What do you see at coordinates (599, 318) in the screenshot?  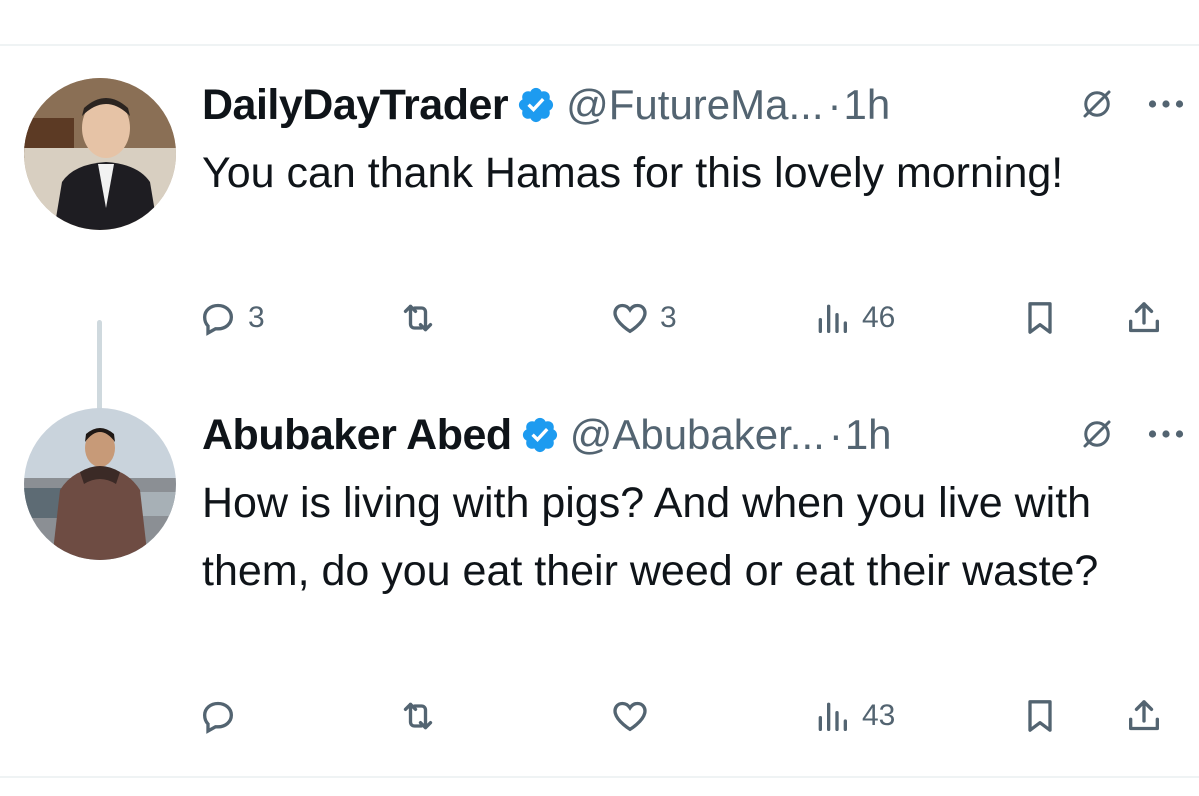 I see `action-bar: 3 3 46` at bounding box center [599, 318].